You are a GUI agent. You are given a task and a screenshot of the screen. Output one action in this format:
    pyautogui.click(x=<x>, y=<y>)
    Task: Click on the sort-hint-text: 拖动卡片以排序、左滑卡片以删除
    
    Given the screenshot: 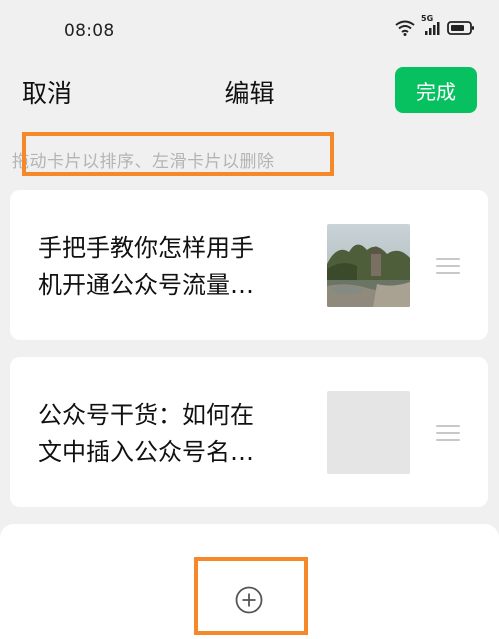 What is the action you would take?
    pyautogui.click(x=143, y=162)
    